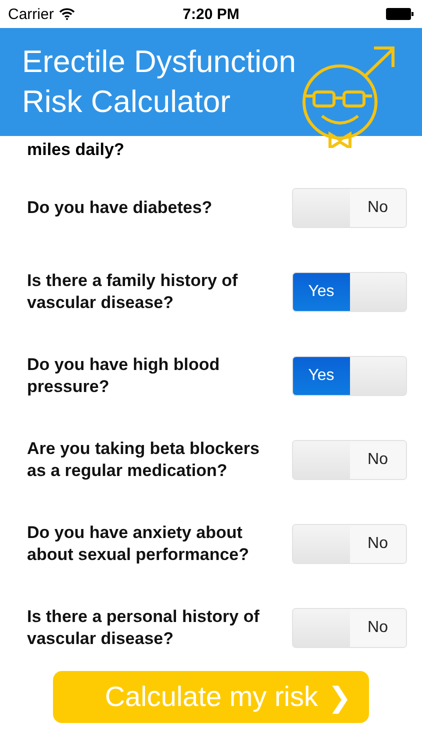  What do you see at coordinates (127, 102) in the screenshot?
I see `app-title: Risk Calculator` at bounding box center [127, 102].